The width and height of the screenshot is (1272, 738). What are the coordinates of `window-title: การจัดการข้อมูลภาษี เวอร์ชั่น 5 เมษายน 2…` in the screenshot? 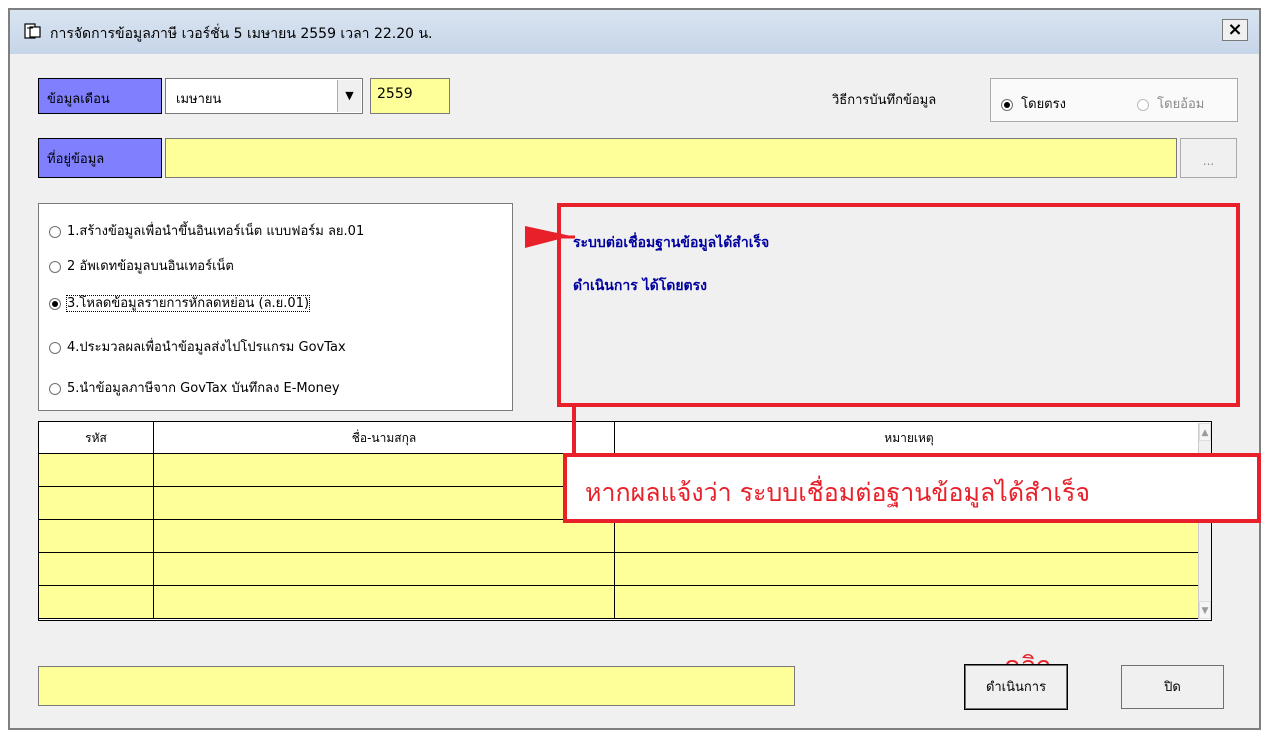 It's located at (241, 34).